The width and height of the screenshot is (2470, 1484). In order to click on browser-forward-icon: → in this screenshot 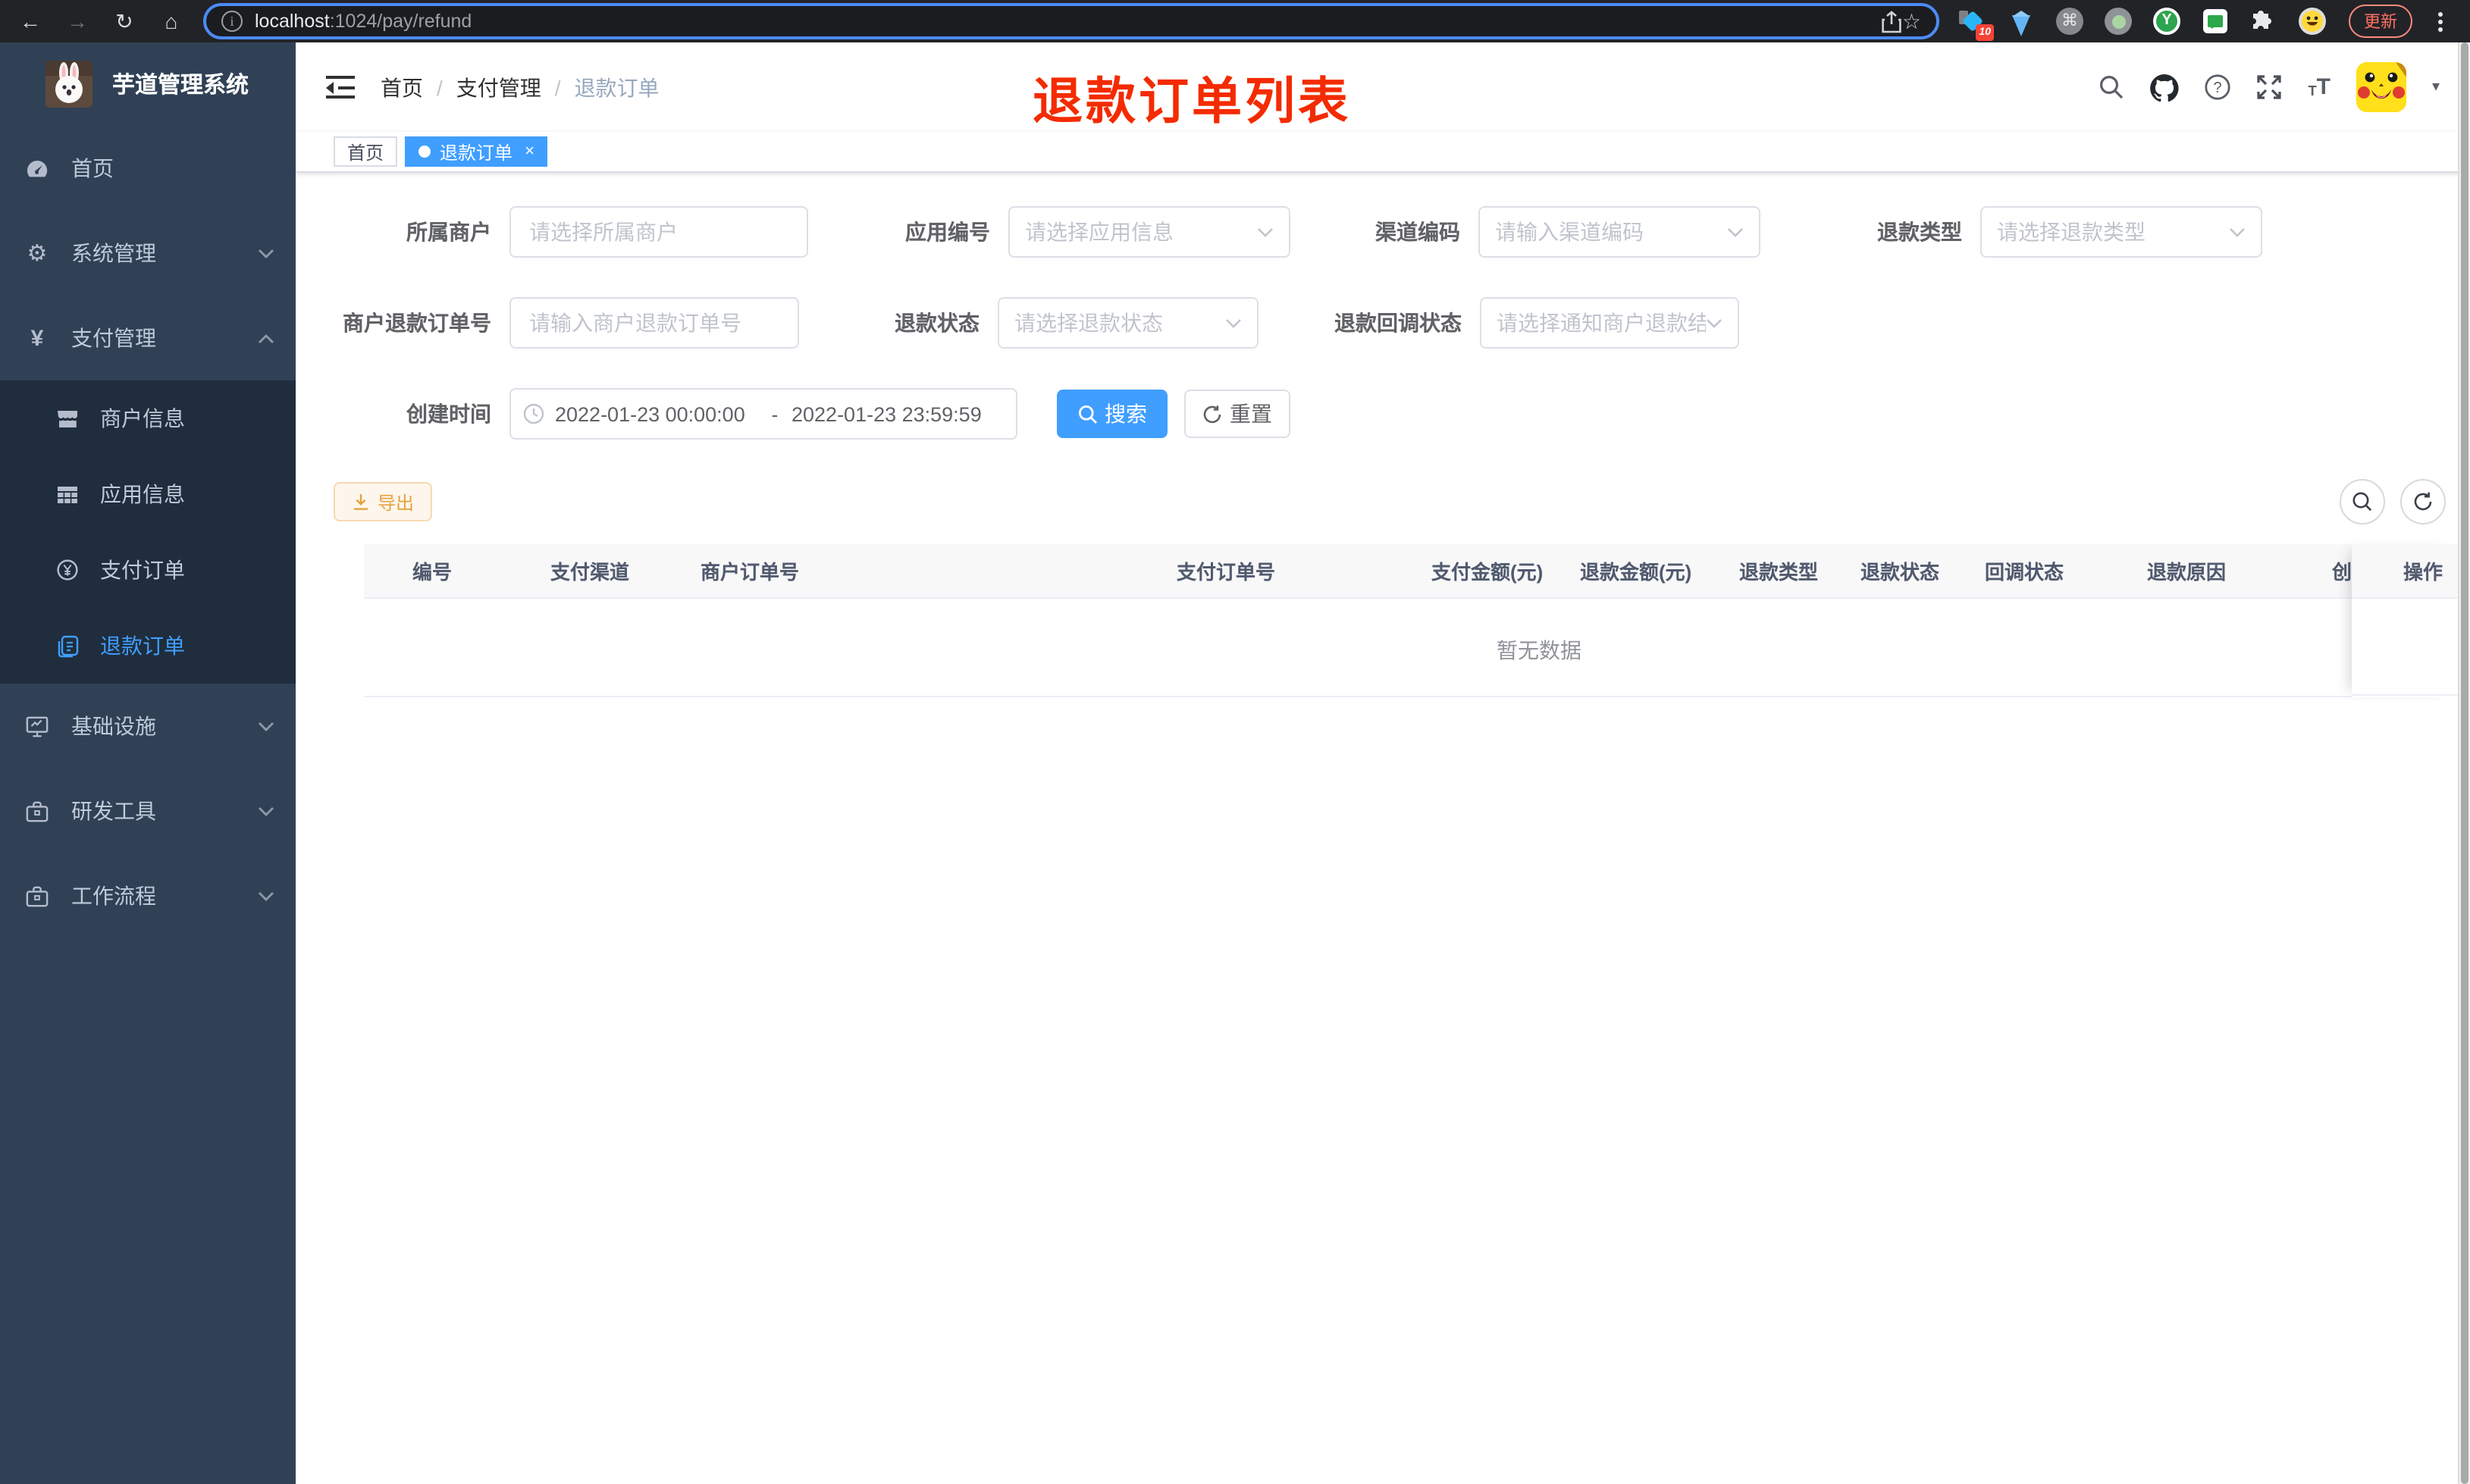, I will do `click(77, 21)`.